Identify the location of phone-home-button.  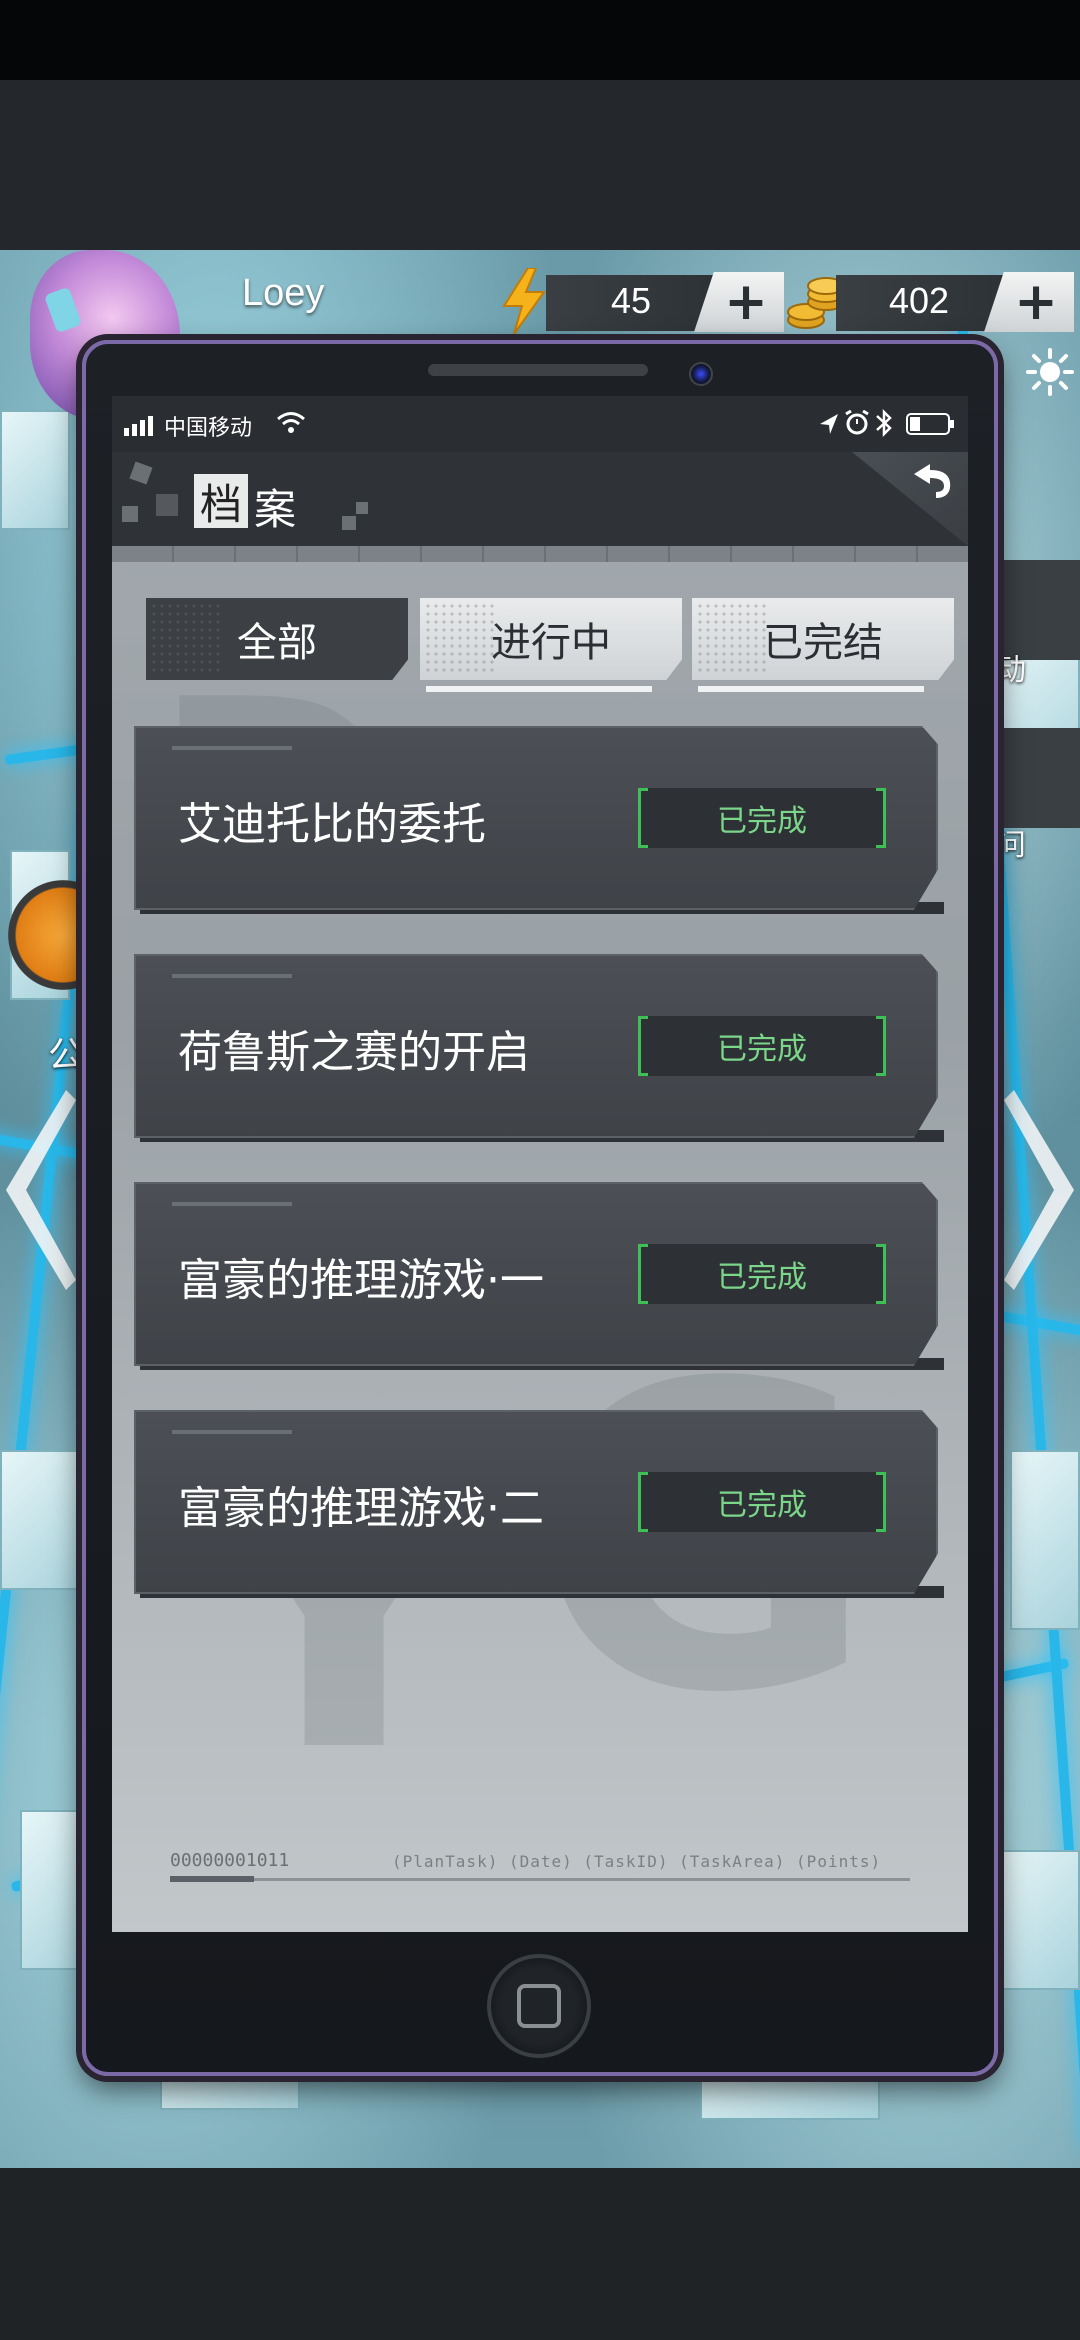
(539, 2006).